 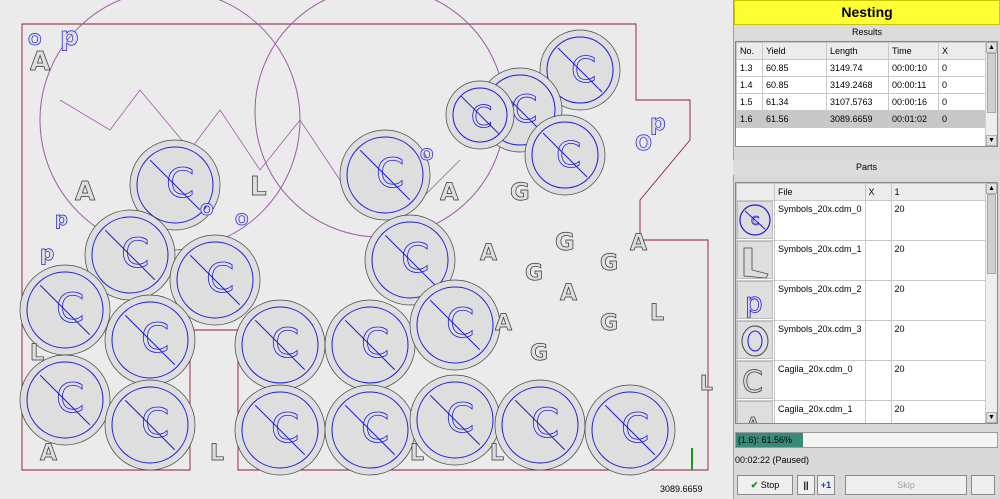 I want to click on part-file-cell: Cagila_20x.cdm_1, so click(x=820, y=411).